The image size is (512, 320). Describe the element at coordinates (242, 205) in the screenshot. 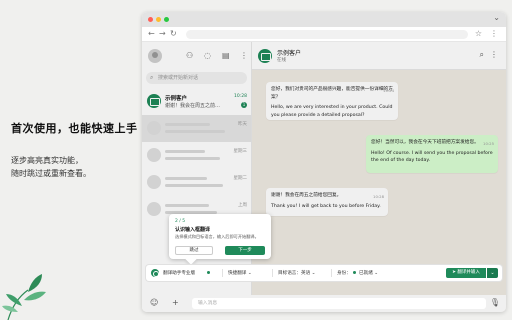

I see `chat-time: 上周` at that location.